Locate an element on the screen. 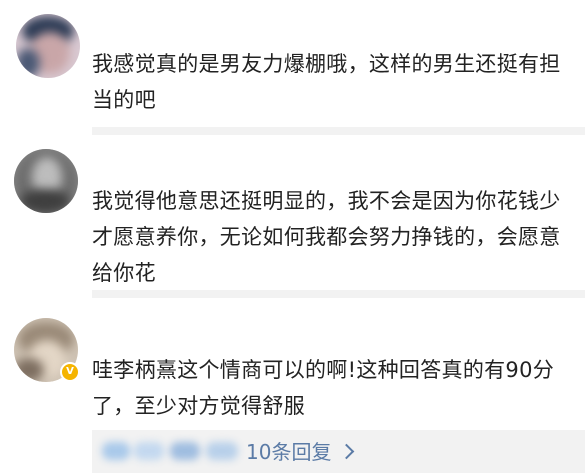 The image size is (585, 473). view-replies-link: 10条回复 is located at coordinates (300, 452).